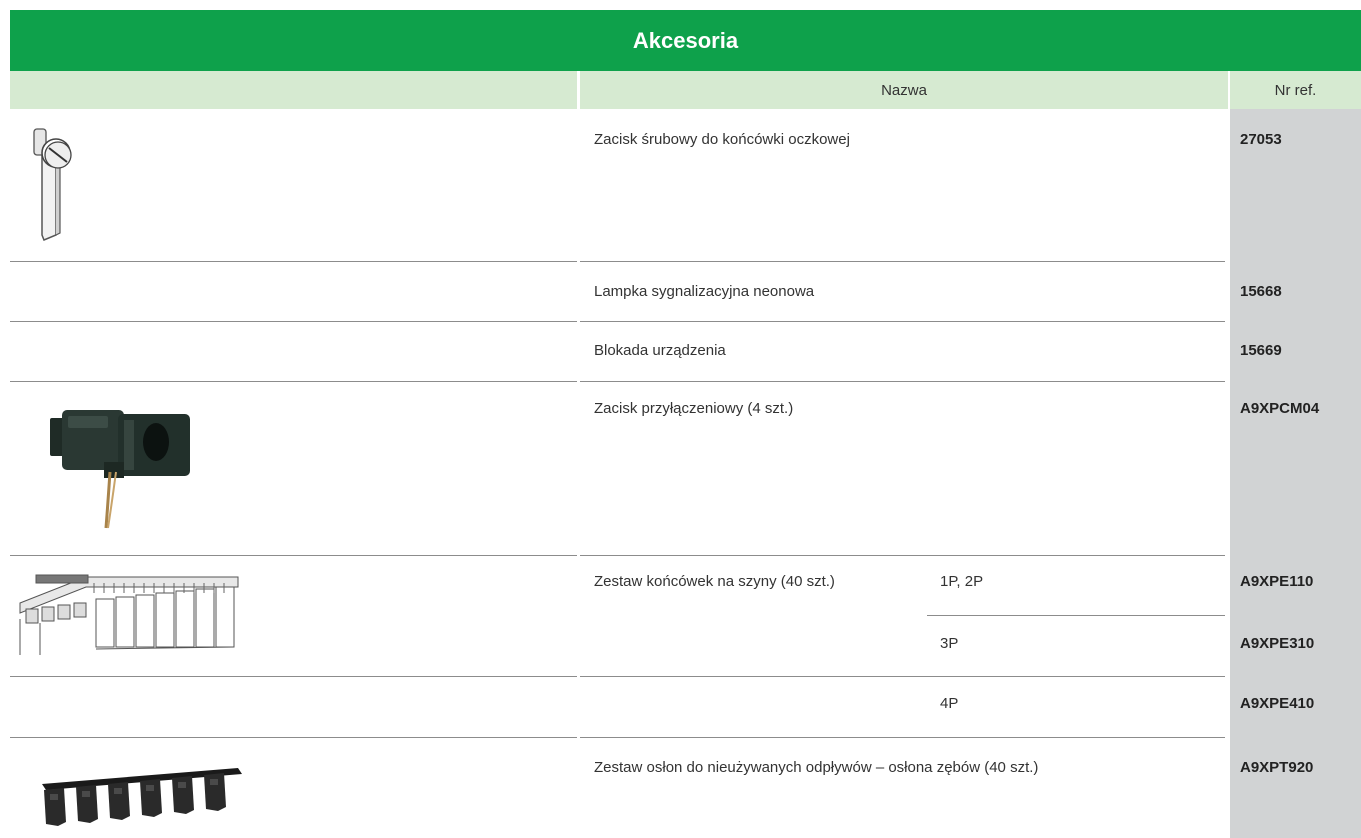  What do you see at coordinates (120, 469) in the screenshot?
I see `connection-clamp-icon` at bounding box center [120, 469].